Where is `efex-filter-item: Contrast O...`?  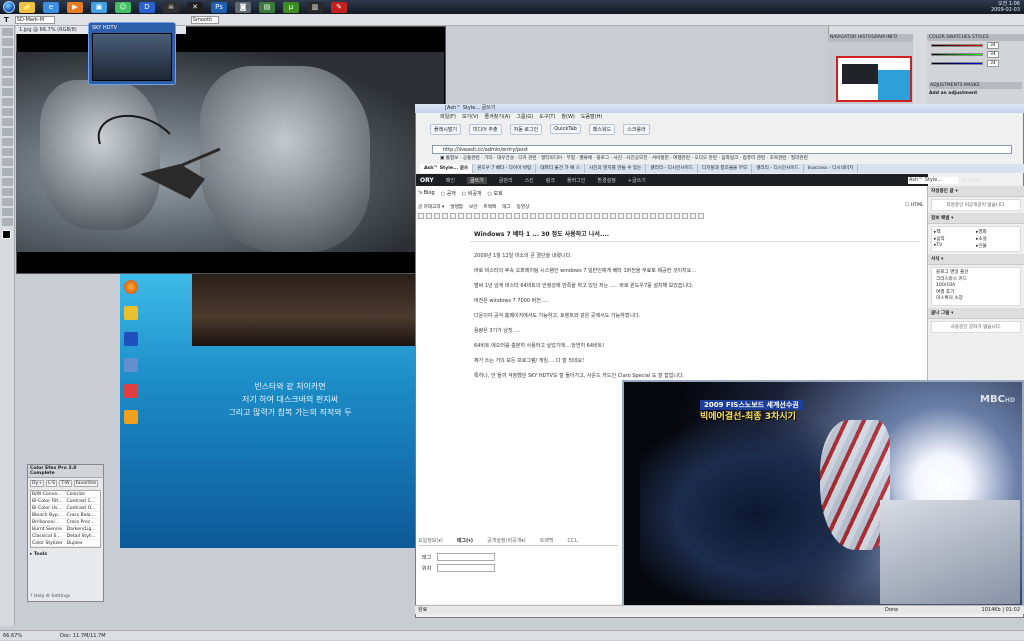
efex-filter-item: Contrast O... is located at coordinates (82, 508).